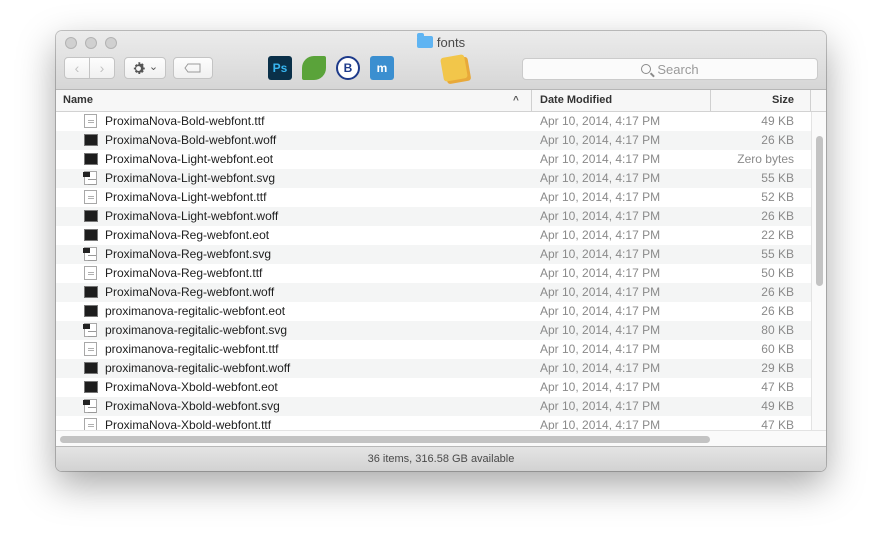 This screenshot has height=552, width=882. I want to click on action-button: ⌄, so click(145, 68).